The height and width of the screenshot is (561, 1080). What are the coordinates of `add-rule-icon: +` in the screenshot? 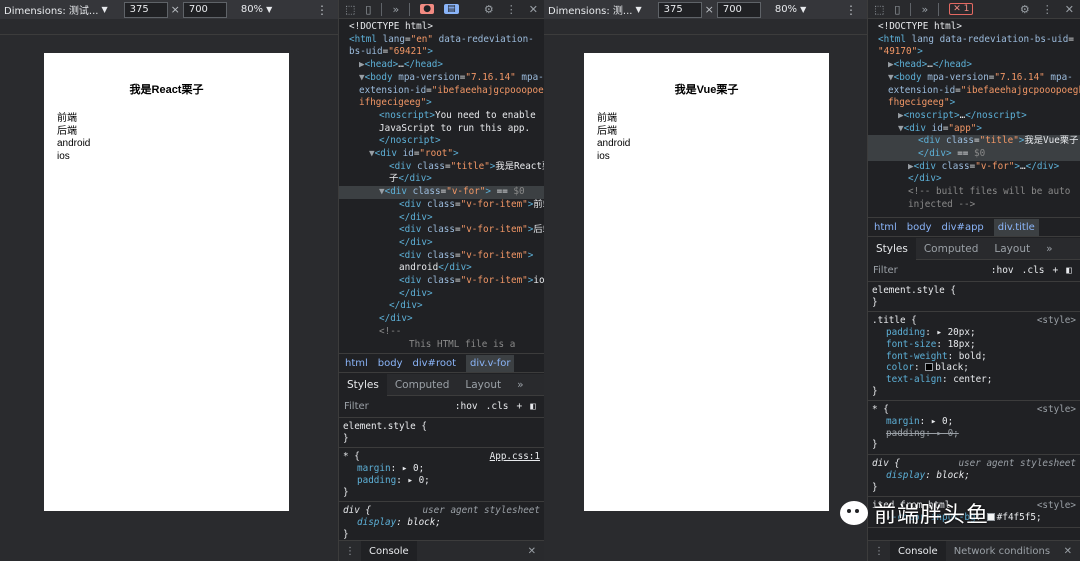 It's located at (520, 406).